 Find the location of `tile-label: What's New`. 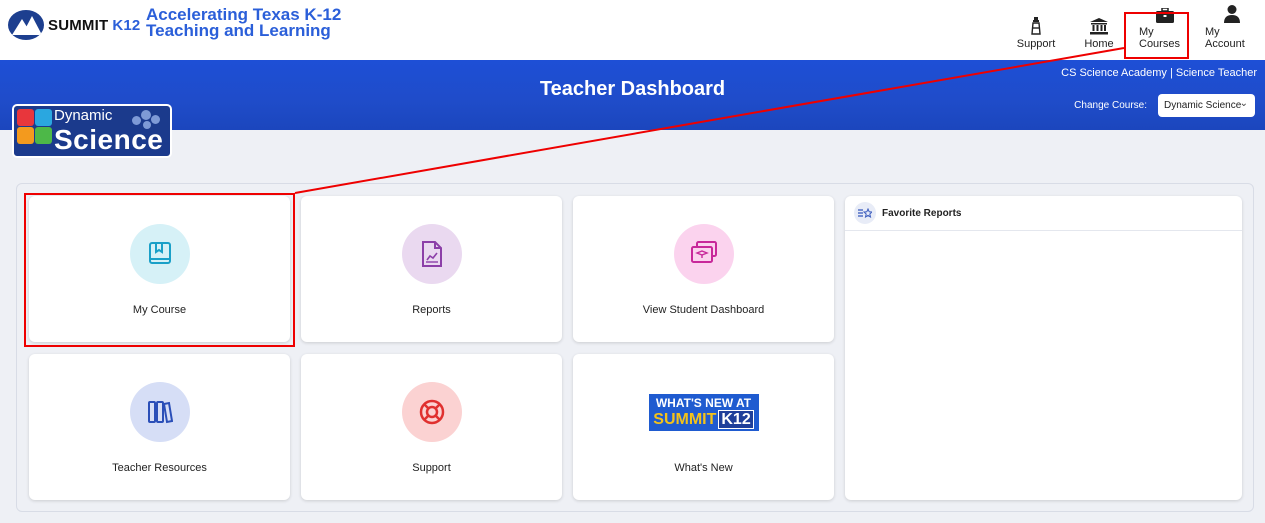

tile-label: What's New is located at coordinates (703, 468).